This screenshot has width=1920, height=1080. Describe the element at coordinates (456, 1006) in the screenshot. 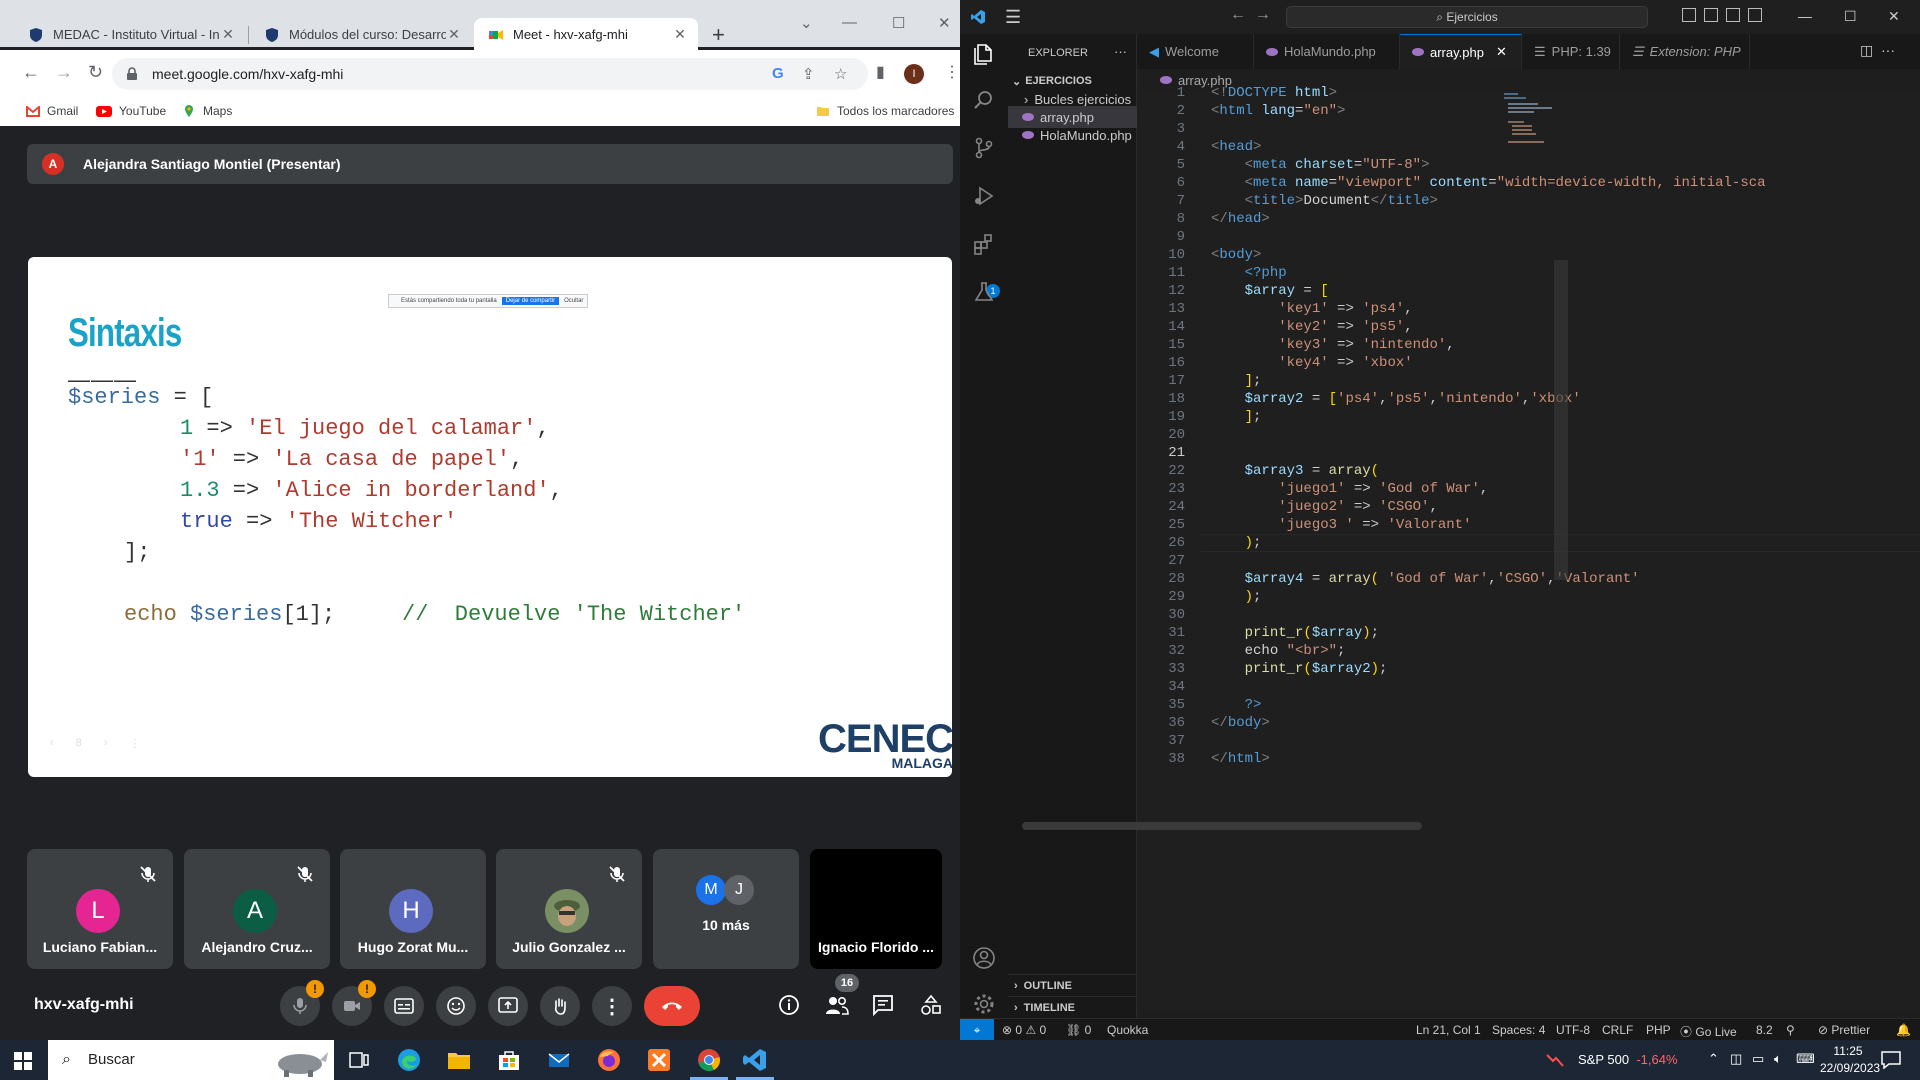

I see `reactions-button` at that location.